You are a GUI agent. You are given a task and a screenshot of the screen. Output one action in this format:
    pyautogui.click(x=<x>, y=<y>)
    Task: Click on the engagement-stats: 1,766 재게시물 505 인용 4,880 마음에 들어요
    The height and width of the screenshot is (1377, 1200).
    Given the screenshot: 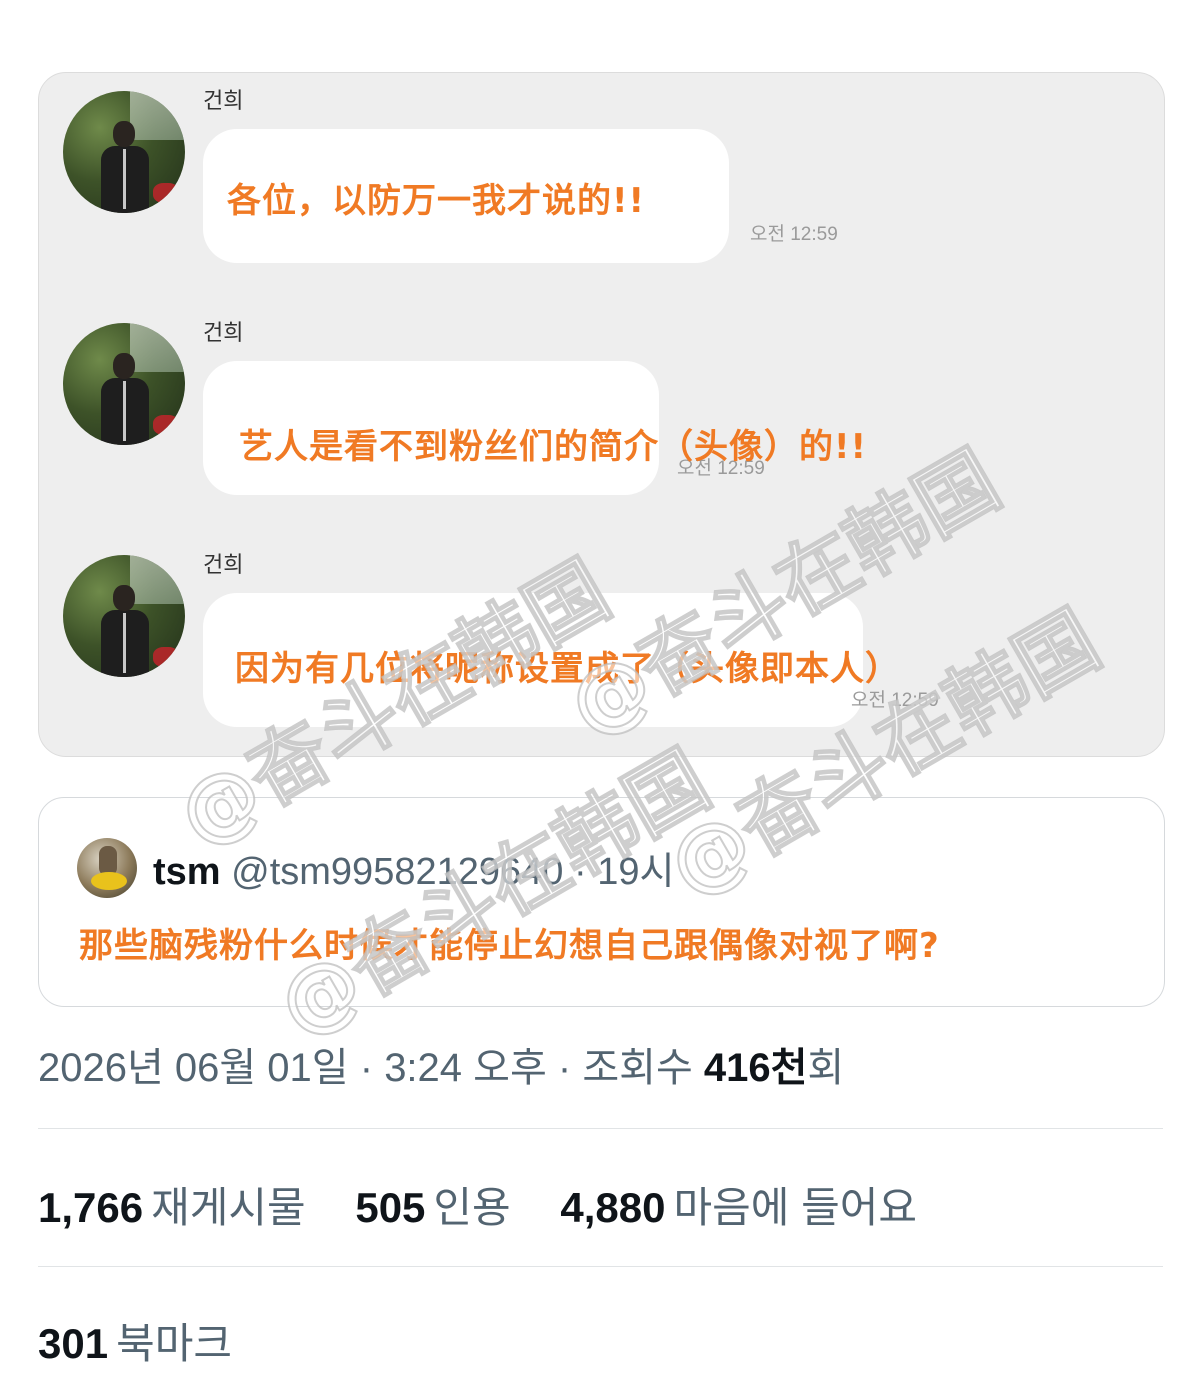 What is the action you would take?
    pyautogui.click(x=496, y=1204)
    